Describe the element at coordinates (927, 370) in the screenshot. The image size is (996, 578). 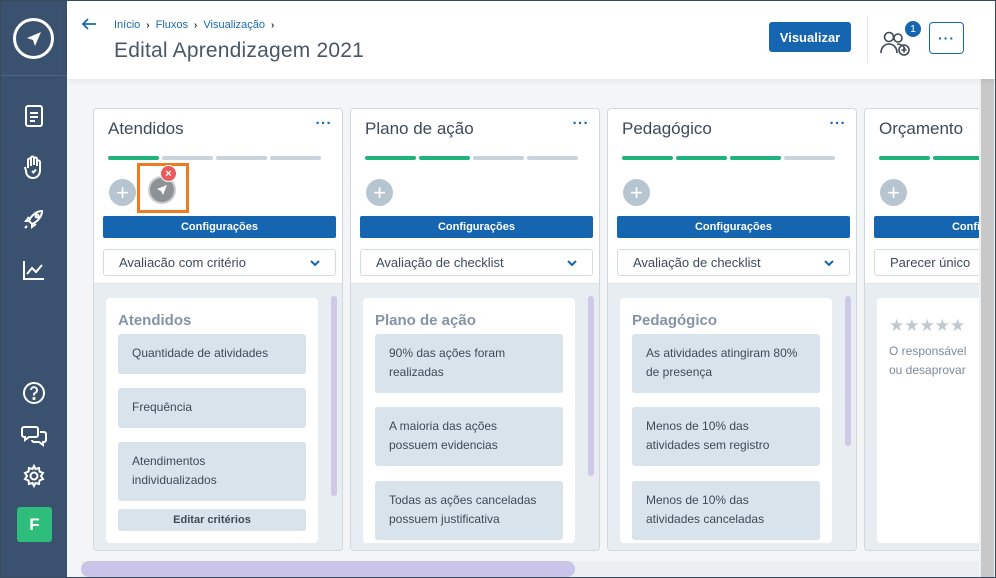
I see `description-line: ou desaprovar` at that location.